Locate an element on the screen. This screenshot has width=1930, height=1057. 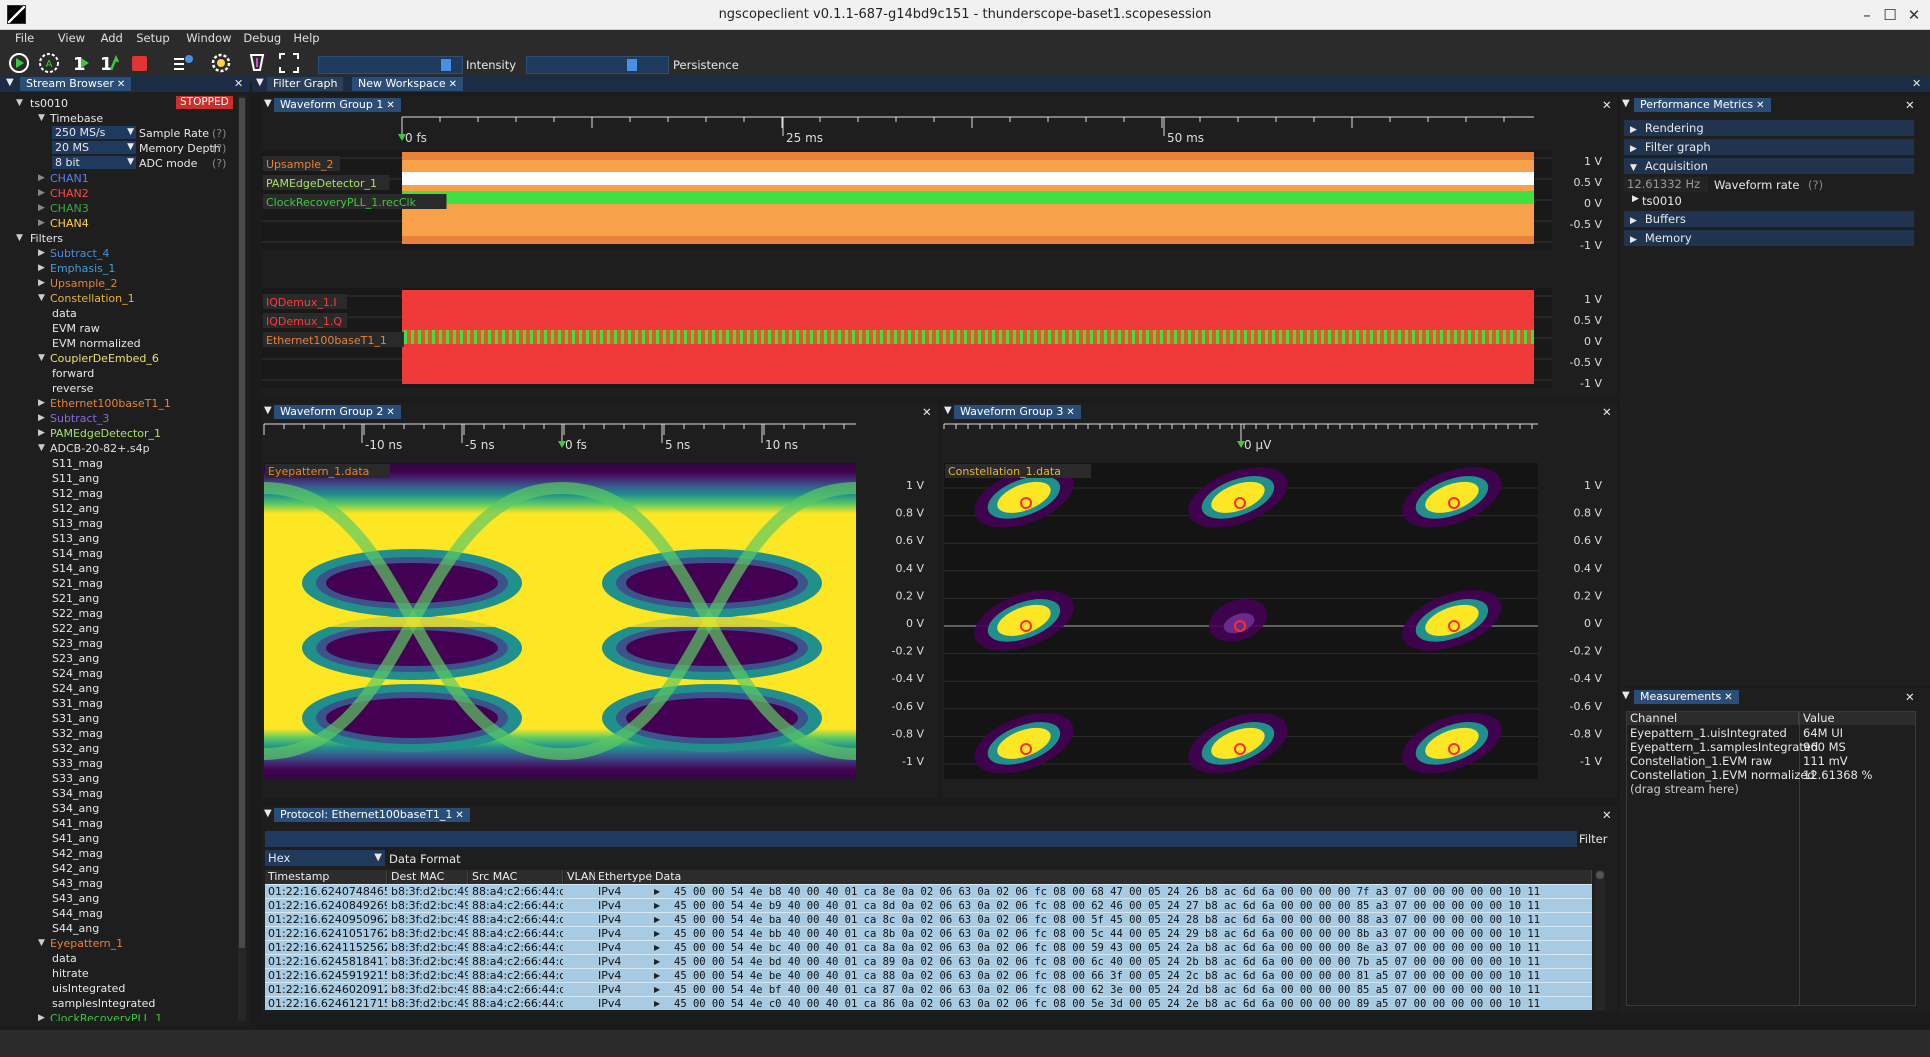
menu-file: File is located at coordinates (24, 38).